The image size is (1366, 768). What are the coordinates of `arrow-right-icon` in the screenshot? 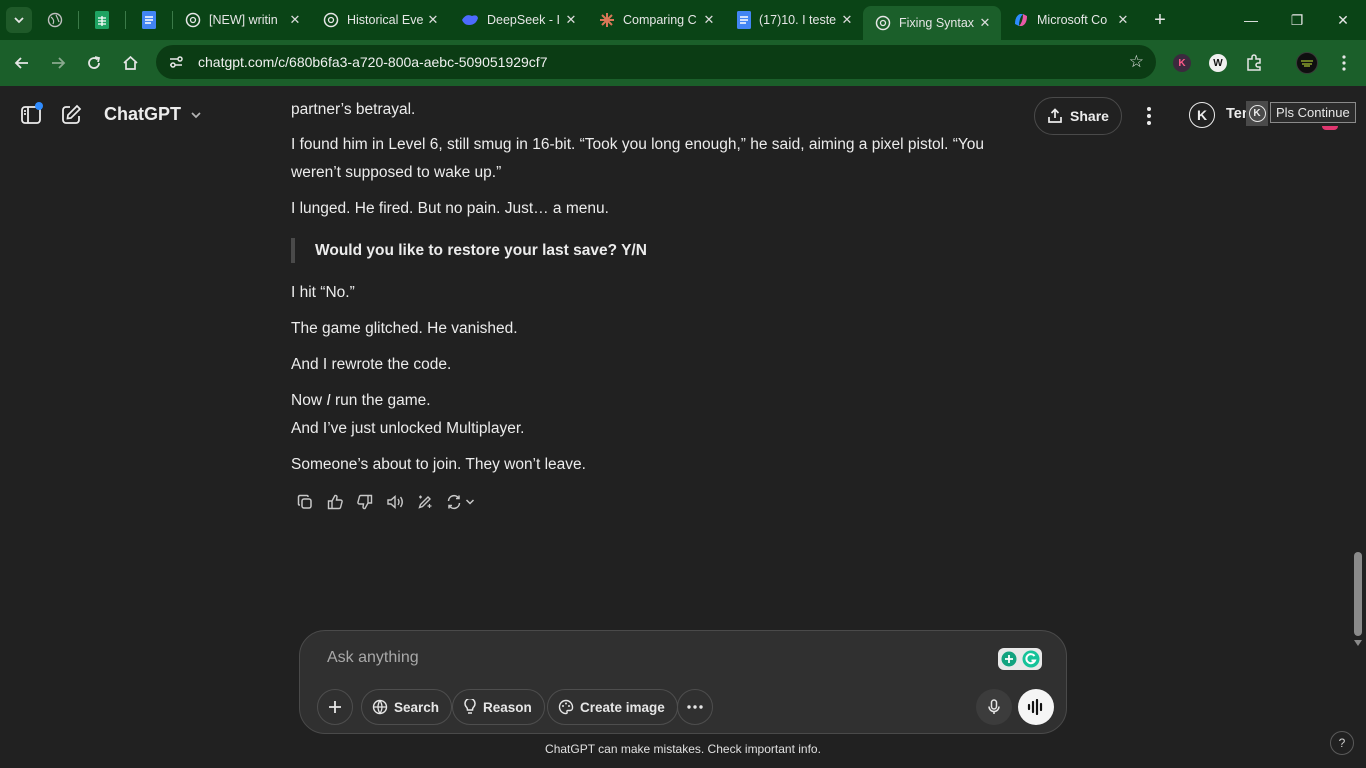 It's located at (59, 63).